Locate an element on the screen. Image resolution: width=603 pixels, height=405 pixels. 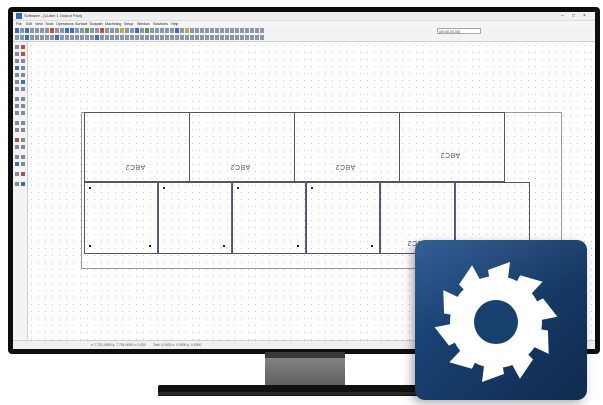
maximize-button: □ is located at coordinates (573, 16).